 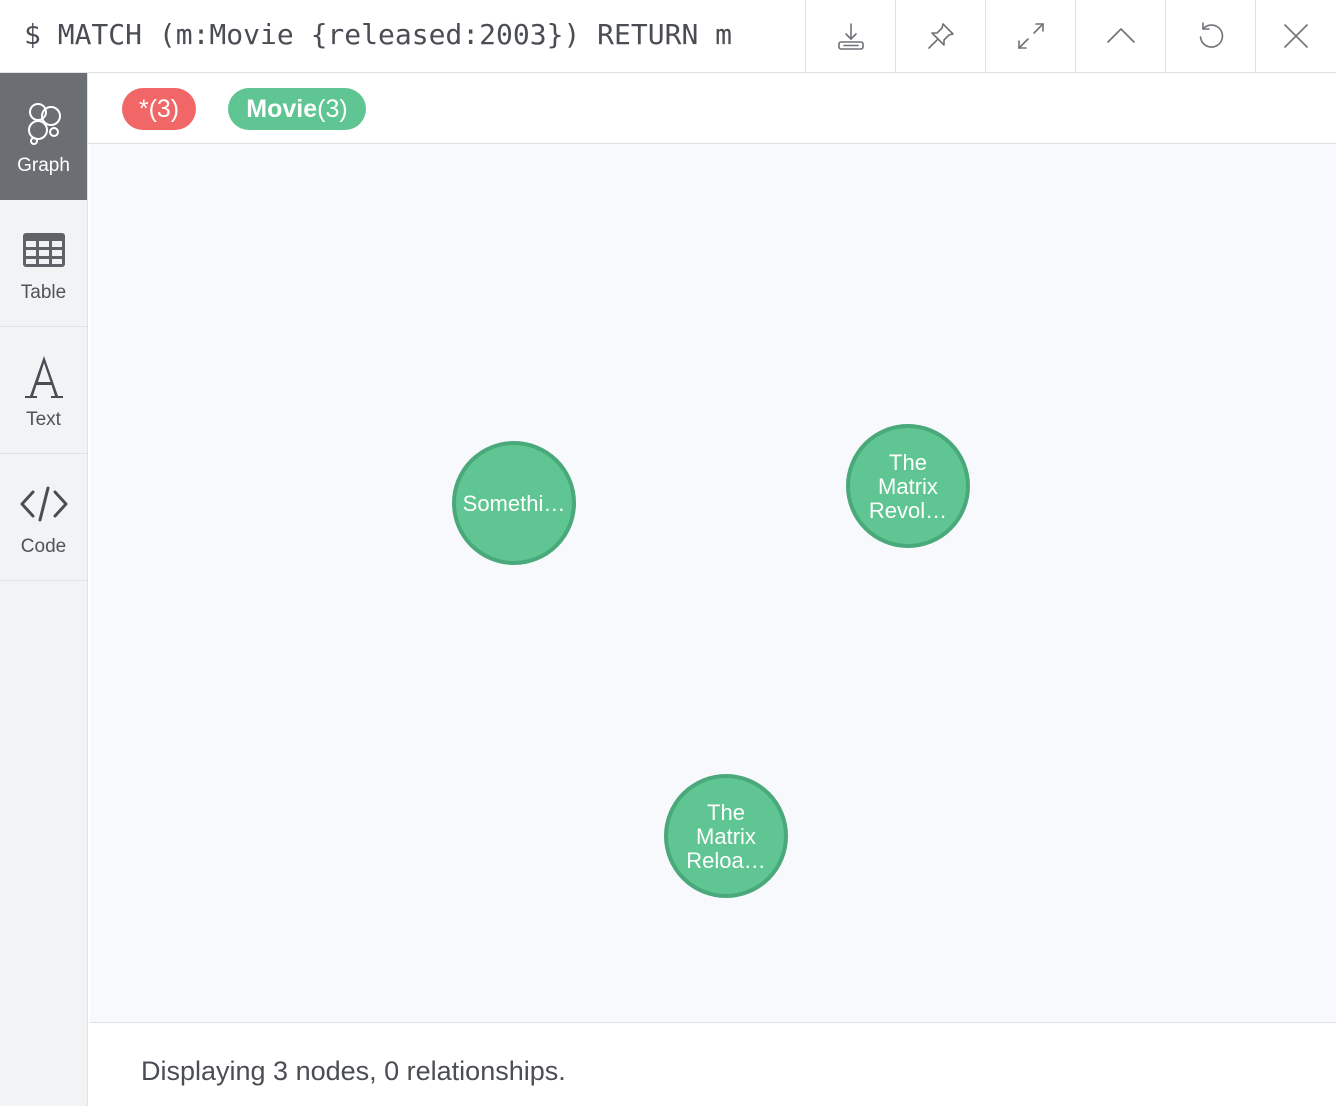 I want to click on close-button, so click(x=1295, y=36).